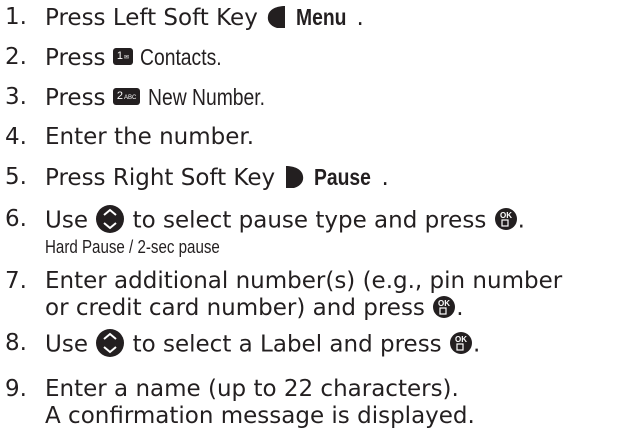 The height and width of the screenshot is (445, 623). Describe the element at coordinates (309, 220) in the screenshot. I see `step-text-mid: to select pause type and press` at that location.